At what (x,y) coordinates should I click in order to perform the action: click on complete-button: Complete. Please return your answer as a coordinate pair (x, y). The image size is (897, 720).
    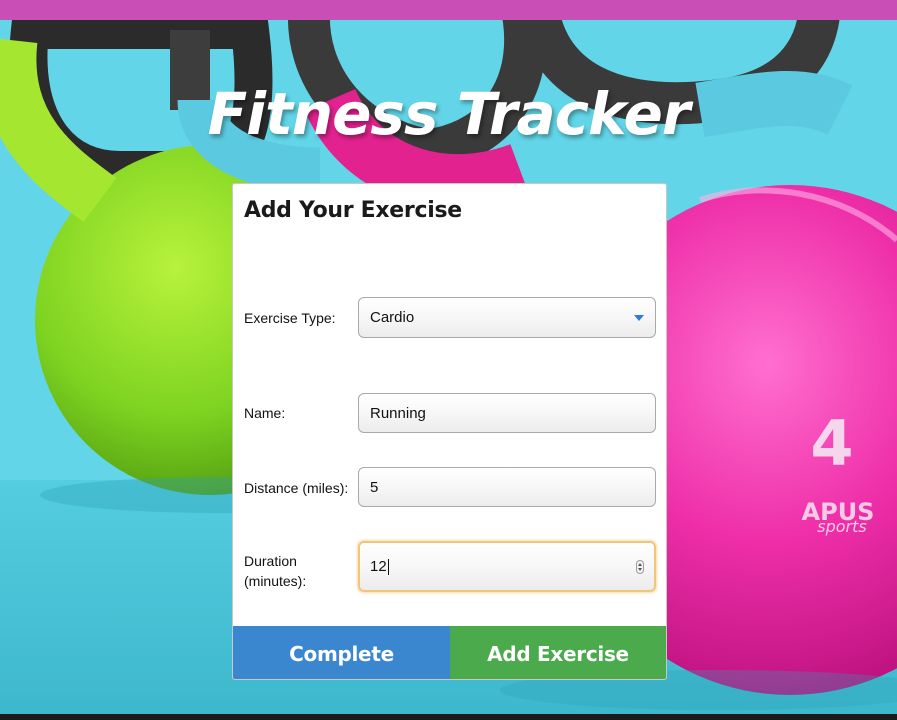
    Looking at the image, I should click on (341, 652).